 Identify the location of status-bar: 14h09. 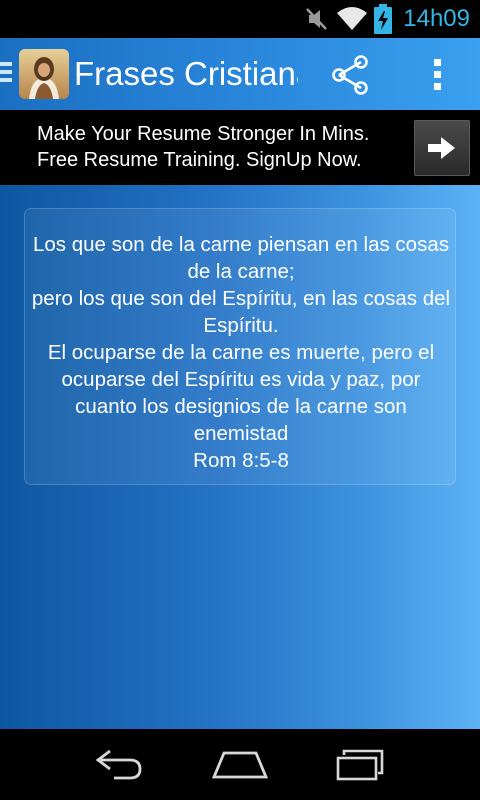
(240, 19).